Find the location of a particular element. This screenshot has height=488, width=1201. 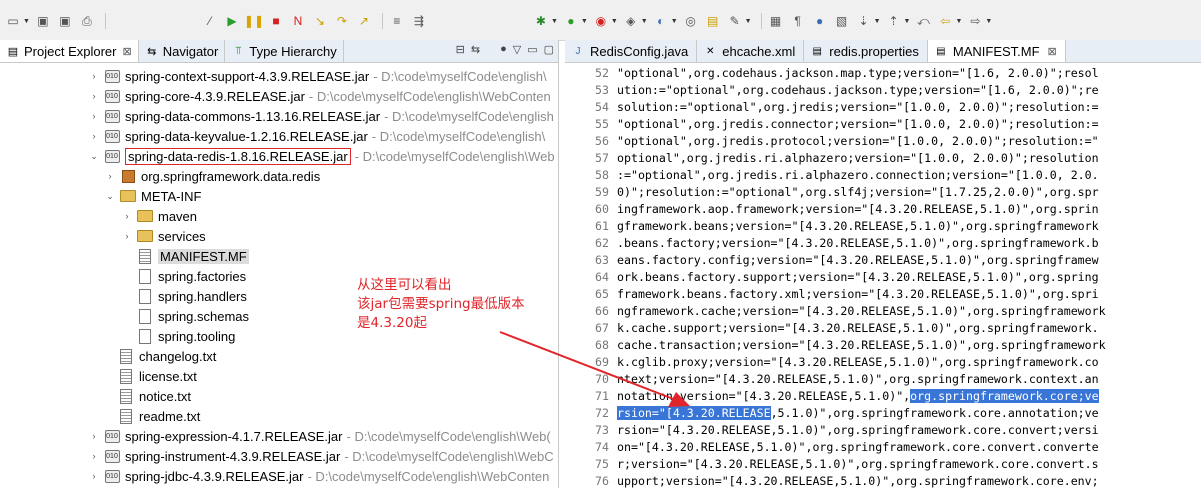

tree-item-folder: › services is located at coordinates (163, 236).